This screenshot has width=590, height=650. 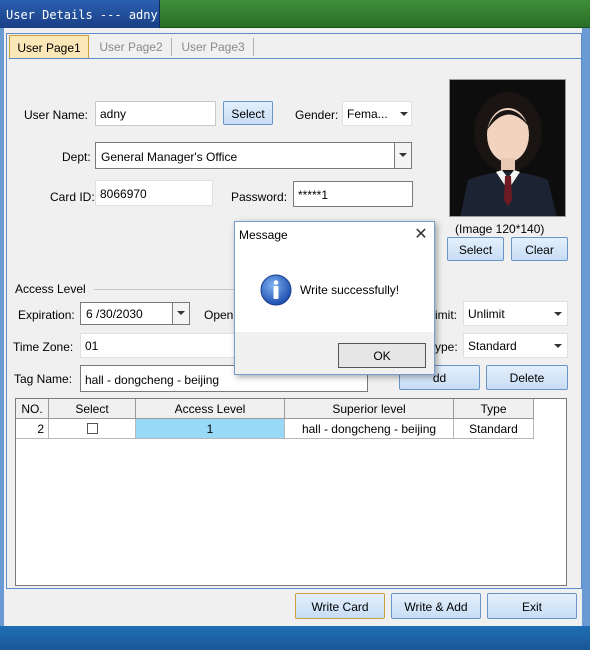 I want to click on user-name-input: adny, so click(x=155, y=113).